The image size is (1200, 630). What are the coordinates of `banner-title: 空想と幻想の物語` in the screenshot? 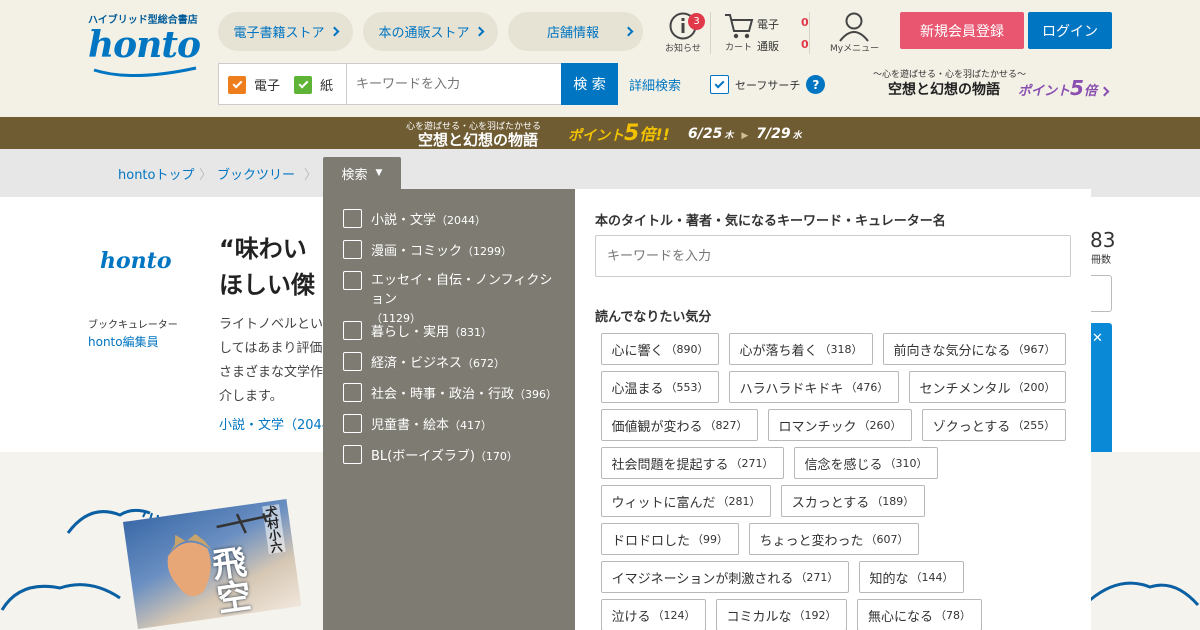 It's located at (478, 140).